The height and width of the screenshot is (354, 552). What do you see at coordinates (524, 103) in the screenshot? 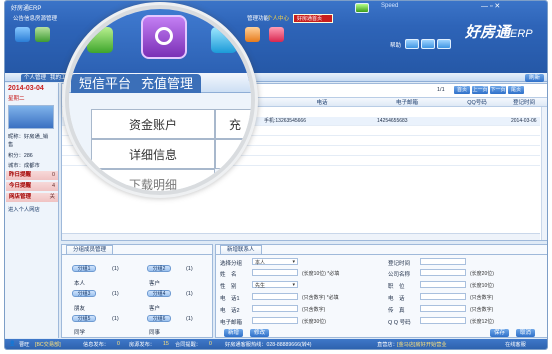
I see `col-date: 登记时间` at bounding box center [524, 103].